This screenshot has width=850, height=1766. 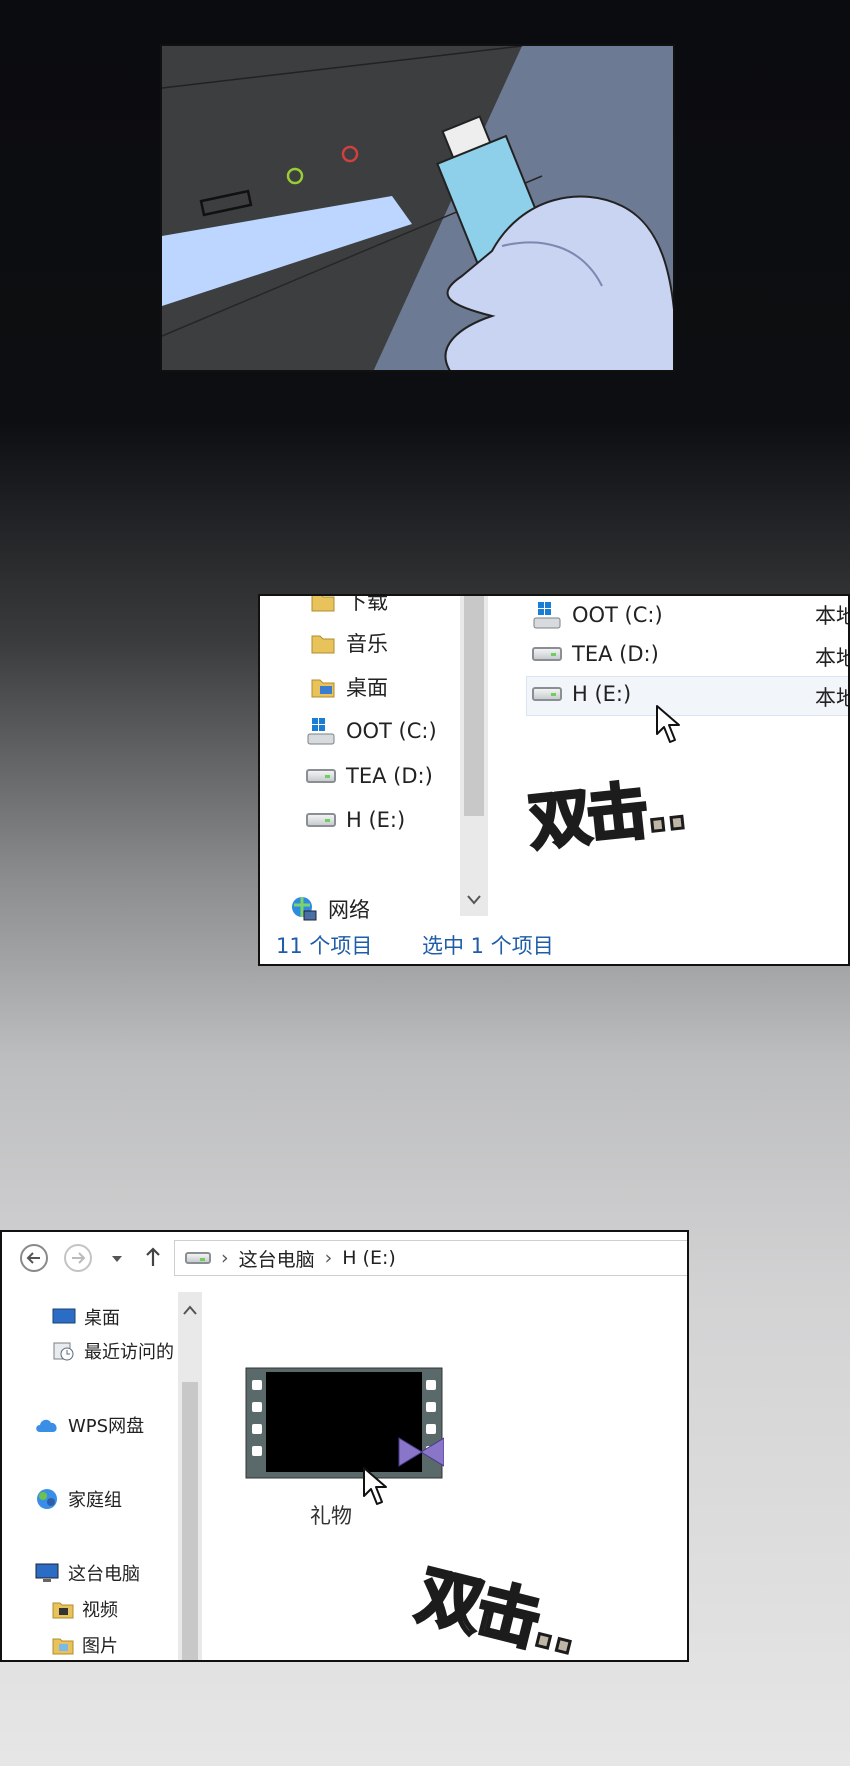 I want to click on drive-row-e: H (E:), so click(x=581, y=694).